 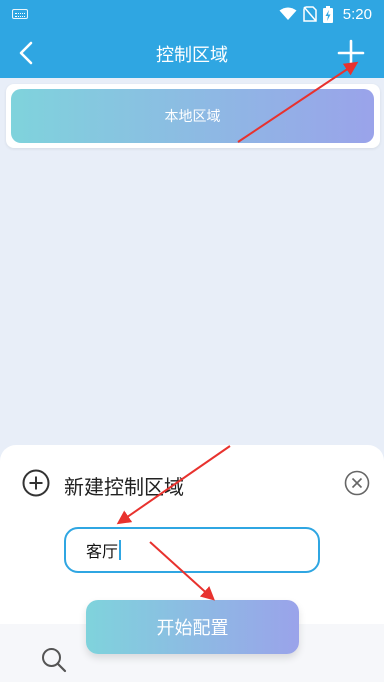 What do you see at coordinates (351, 53) in the screenshot?
I see `plus-icon` at bounding box center [351, 53].